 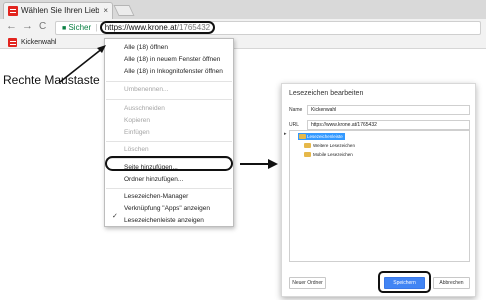 What do you see at coordinates (388, 110) in the screenshot?
I see `name-field: Kickenwahl` at bounding box center [388, 110].